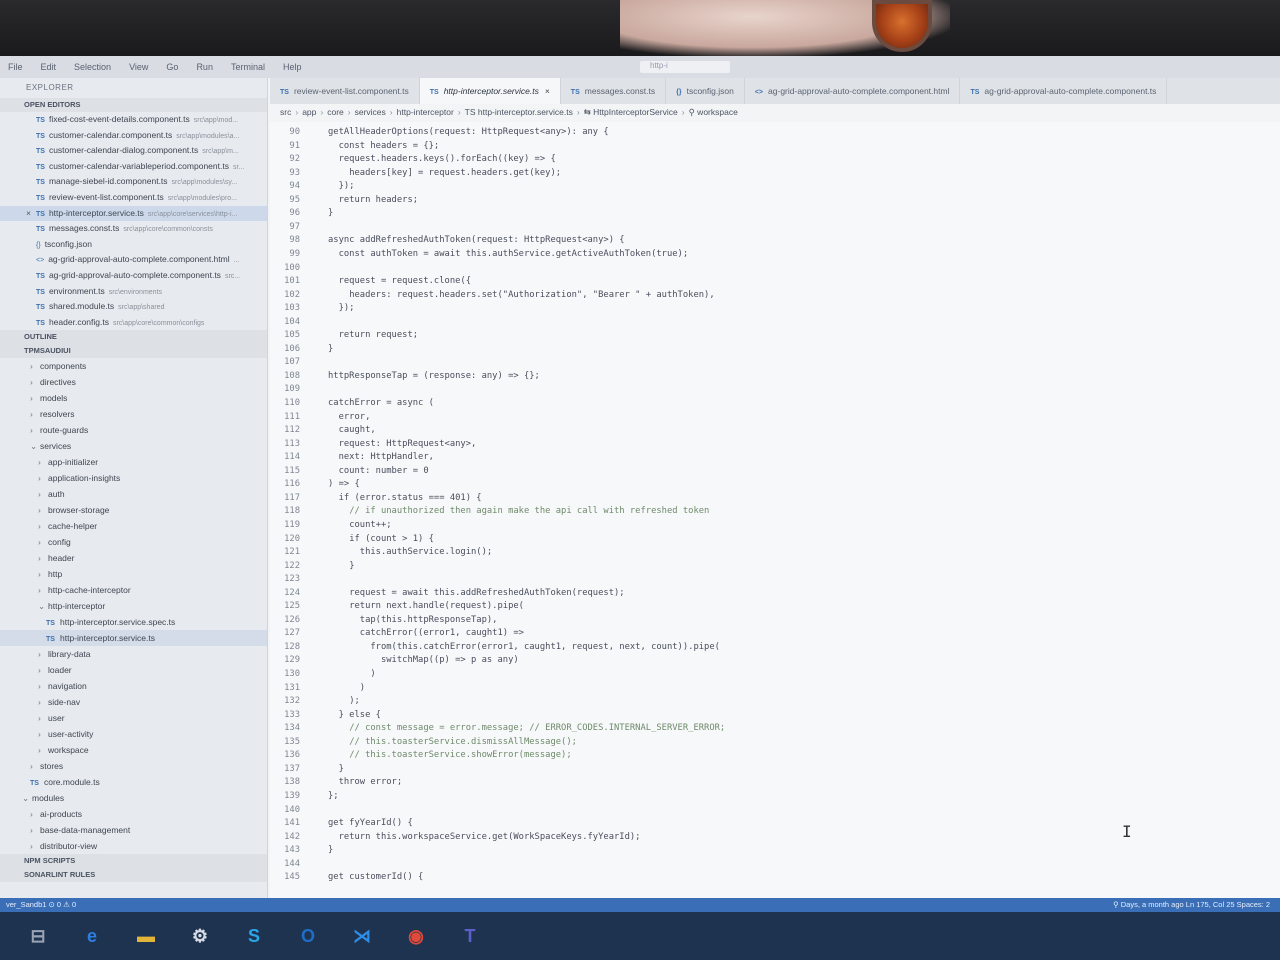  What do you see at coordinates (299, 269) in the screenshot?
I see `code-line: 100` at bounding box center [299, 269].